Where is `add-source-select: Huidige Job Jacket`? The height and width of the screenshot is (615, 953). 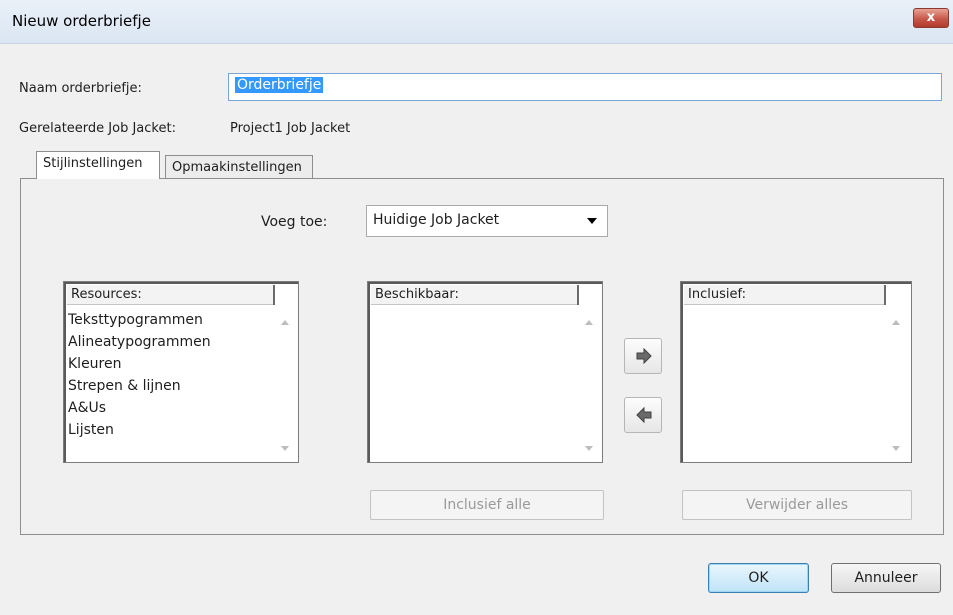 add-source-select: Huidige Job Jacket is located at coordinates (487, 221).